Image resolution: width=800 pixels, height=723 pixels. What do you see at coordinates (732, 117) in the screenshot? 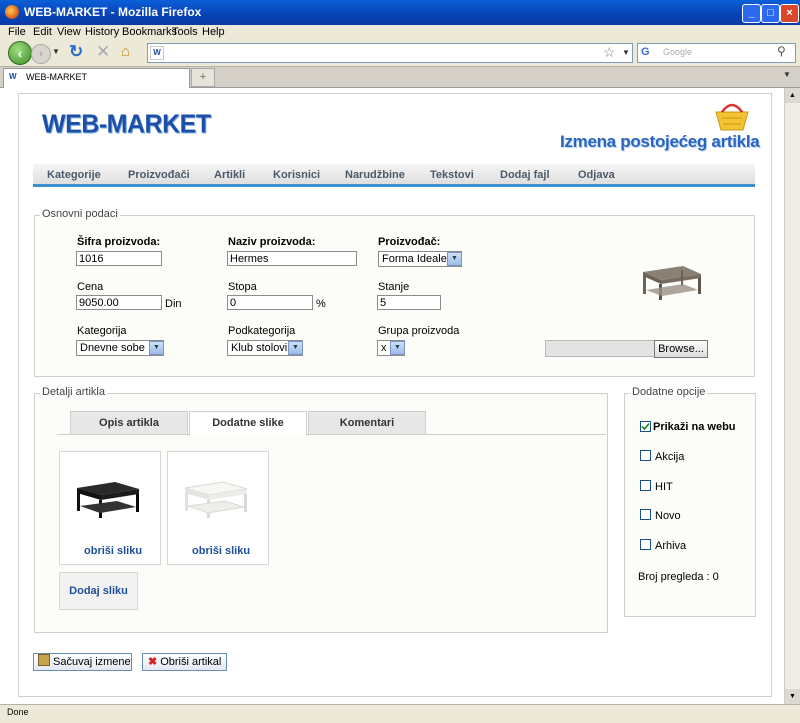
I see `basket-icon` at bounding box center [732, 117].